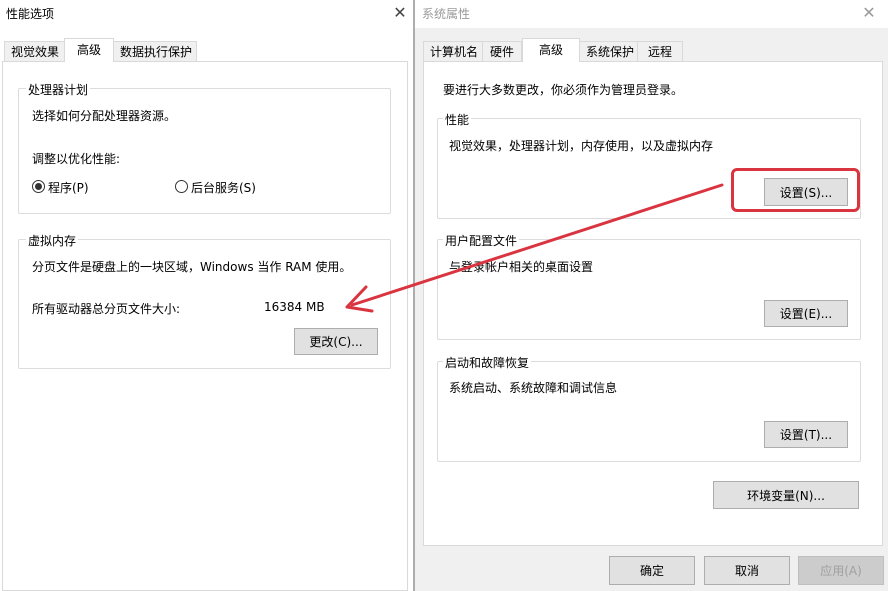  I want to click on radio-programs, so click(38, 186).